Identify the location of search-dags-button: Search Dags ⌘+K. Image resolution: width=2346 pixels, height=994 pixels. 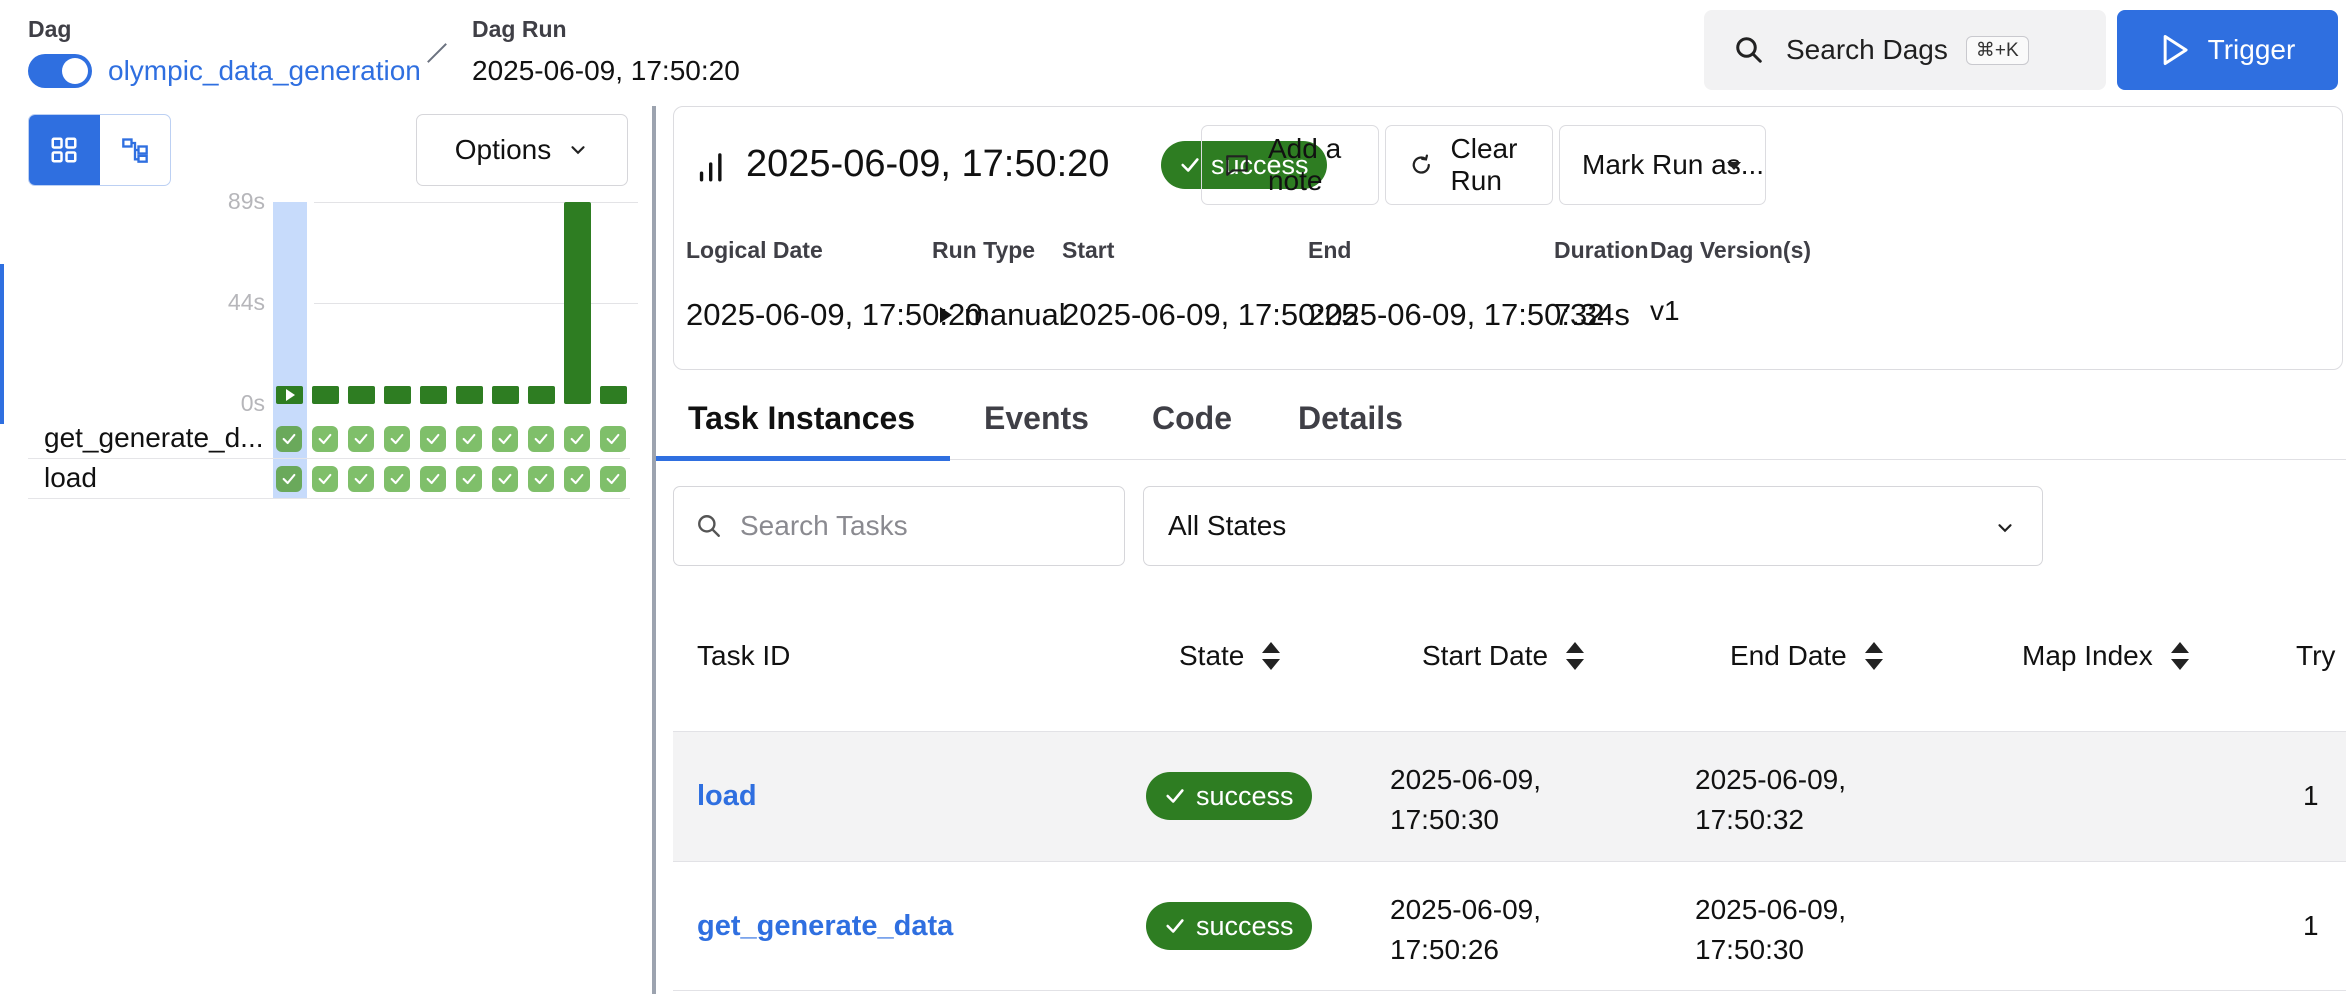
(1905, 50).